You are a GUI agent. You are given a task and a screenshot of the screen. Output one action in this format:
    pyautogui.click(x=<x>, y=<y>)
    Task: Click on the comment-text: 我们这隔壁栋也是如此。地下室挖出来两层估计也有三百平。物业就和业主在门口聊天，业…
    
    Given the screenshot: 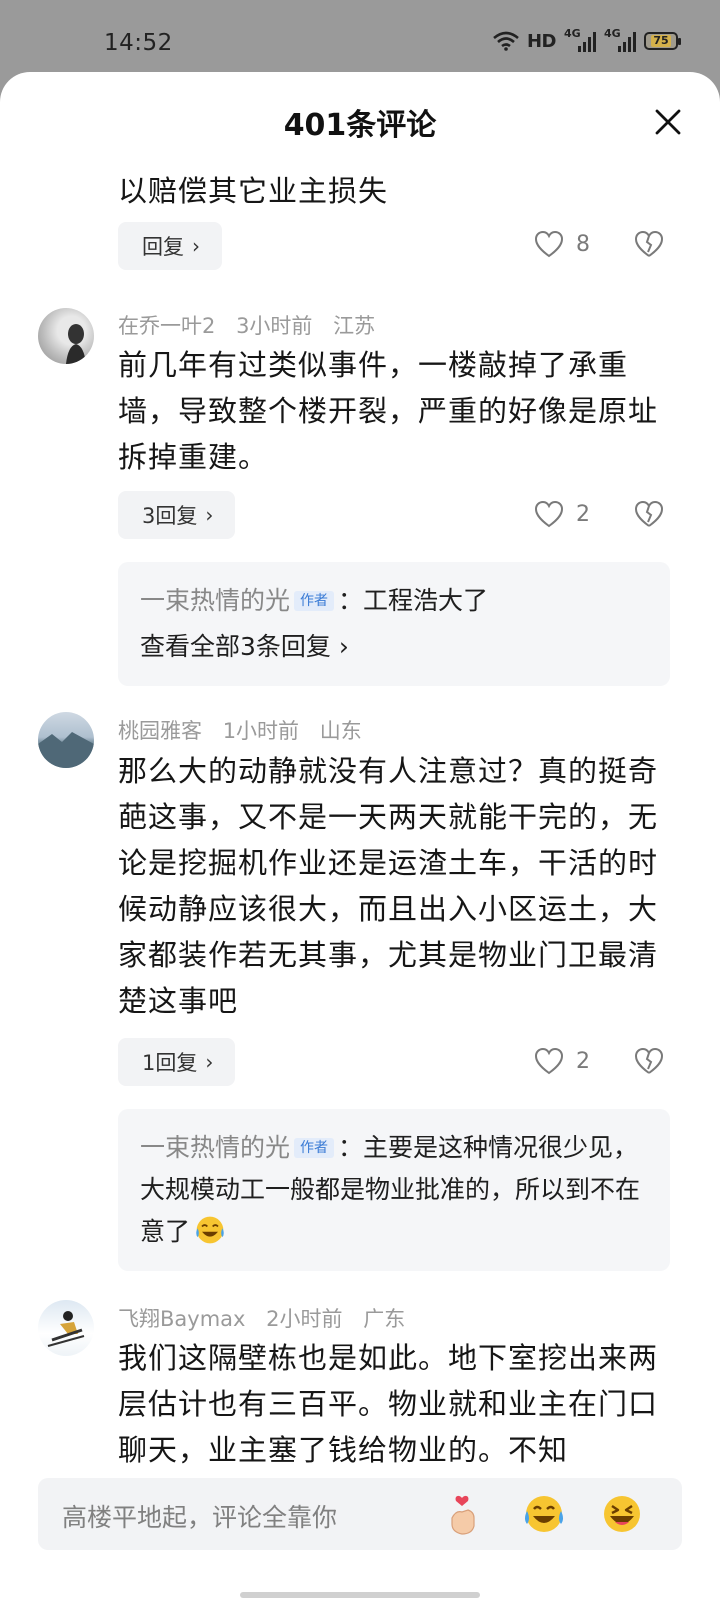 What is the action you would take?
    pyautogui.click(x=388, y=1403)
    